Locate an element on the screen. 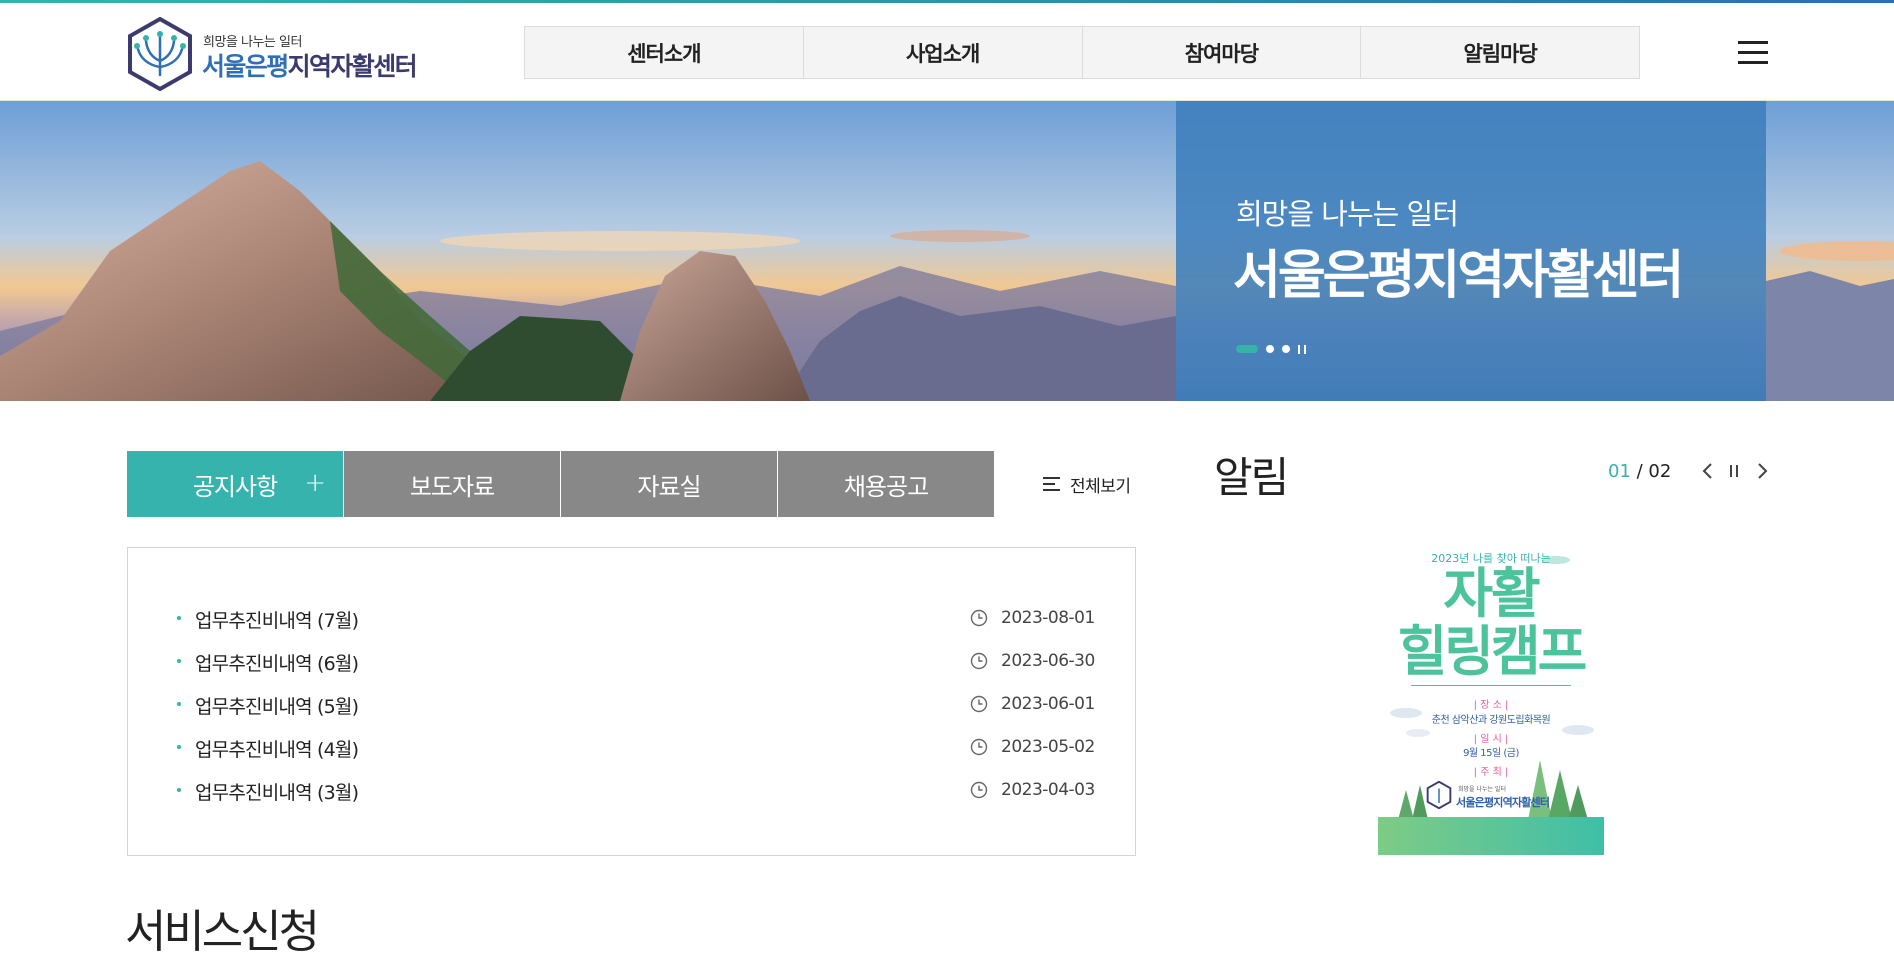 The width and height of the screenshot is (1894, 956). banner-title: 서울은평지역자활센터 is located at coordinates (1458, 276).